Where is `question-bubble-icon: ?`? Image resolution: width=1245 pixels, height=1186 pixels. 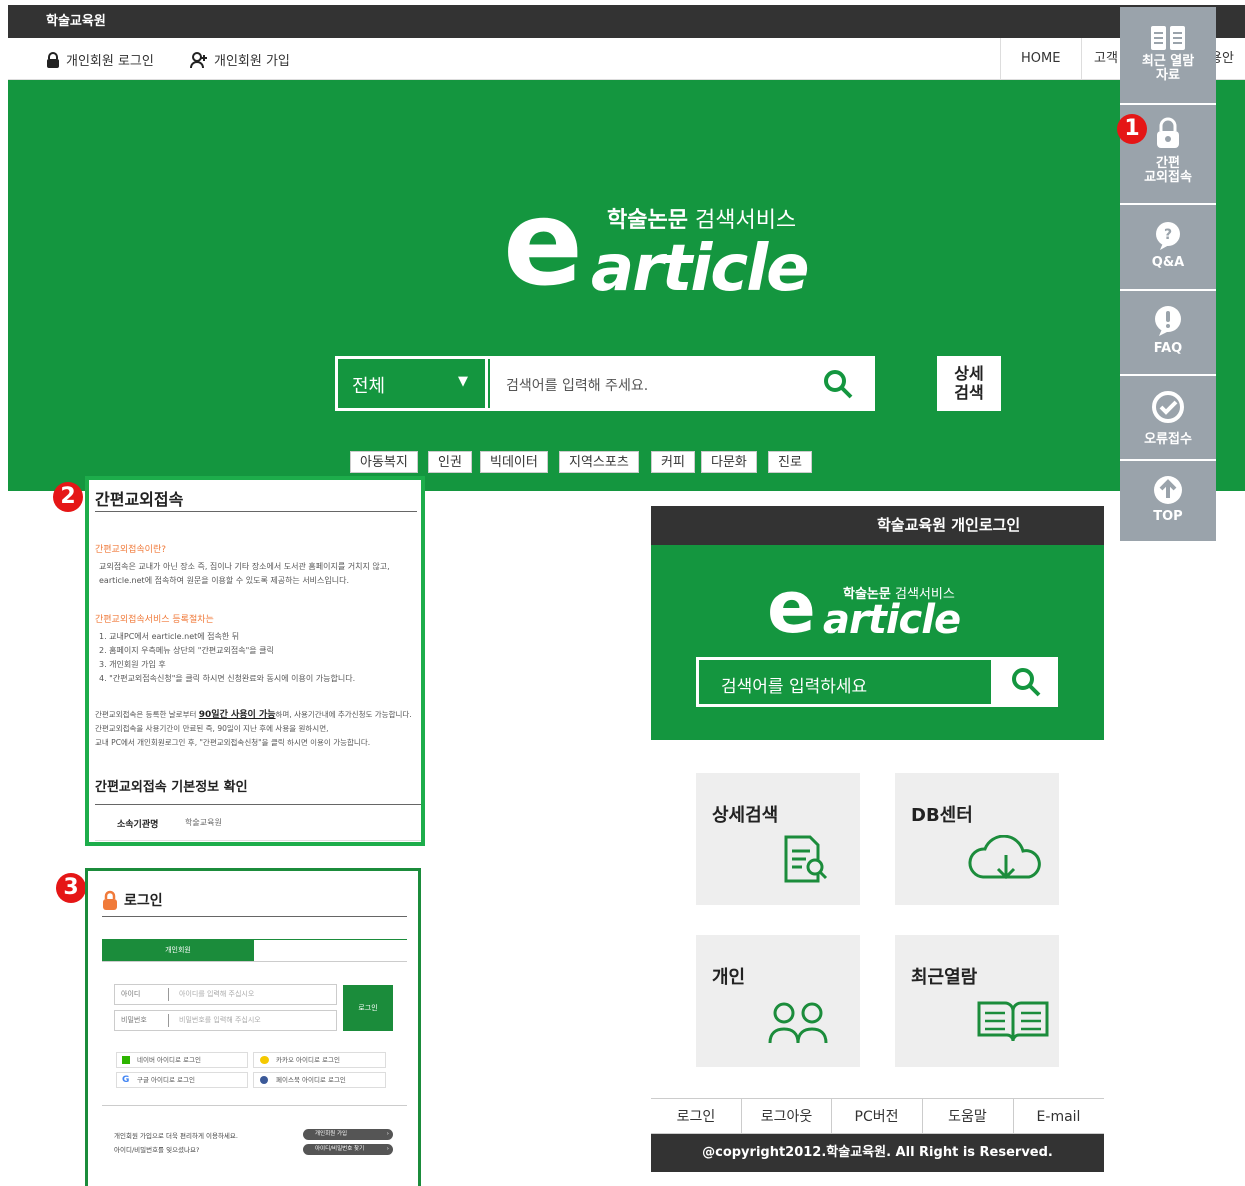
question-bubble-icon: ? is located at coordinates (1168, 236).